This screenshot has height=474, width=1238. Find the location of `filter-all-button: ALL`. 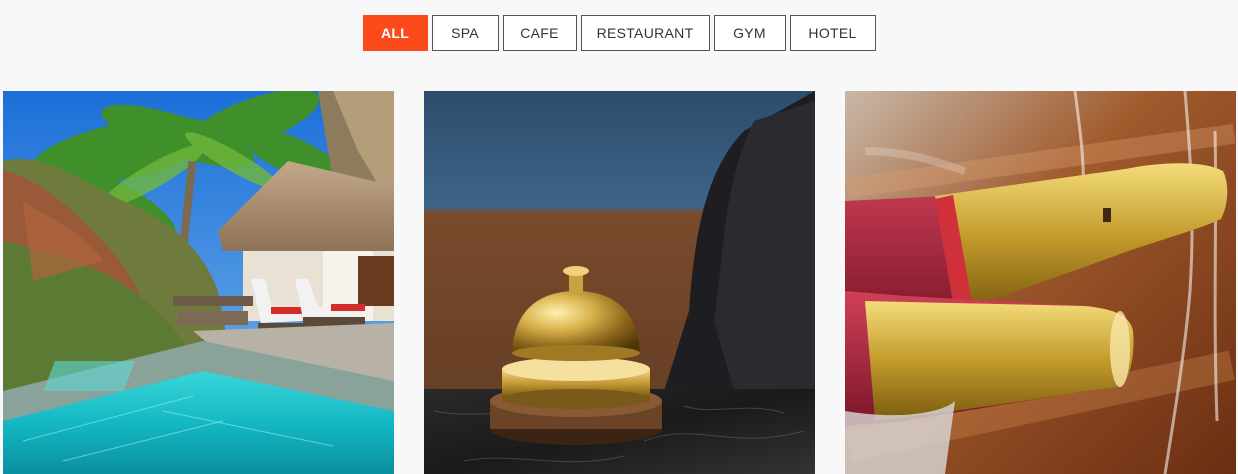

filter-all-button: ALL is located at coordinates (395, 33).